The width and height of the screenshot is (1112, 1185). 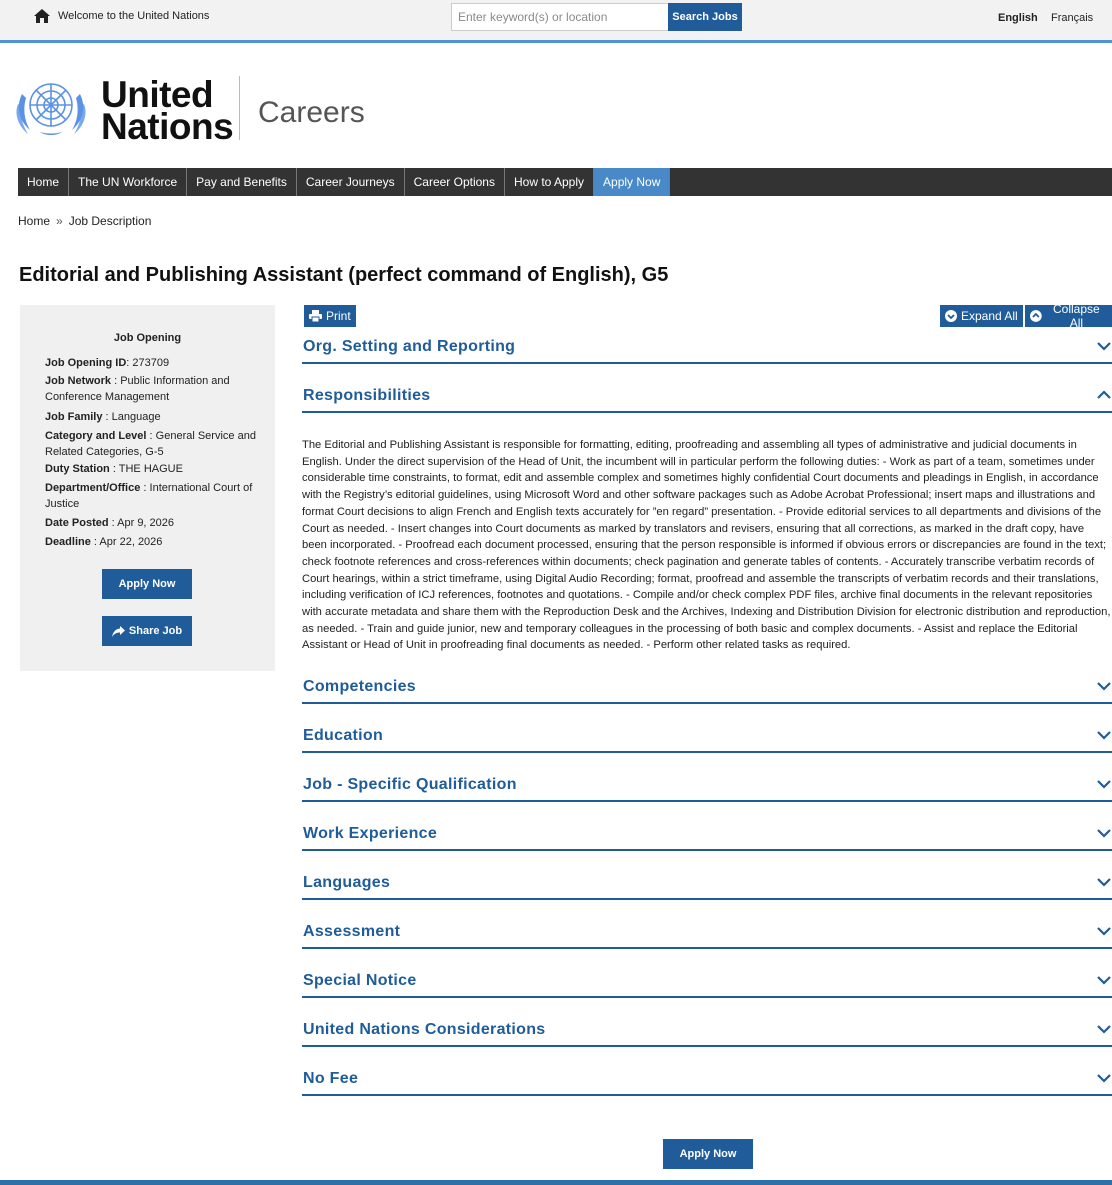 I want to click on field-value: Apr 9, 2026, so click(x=146, y=523).